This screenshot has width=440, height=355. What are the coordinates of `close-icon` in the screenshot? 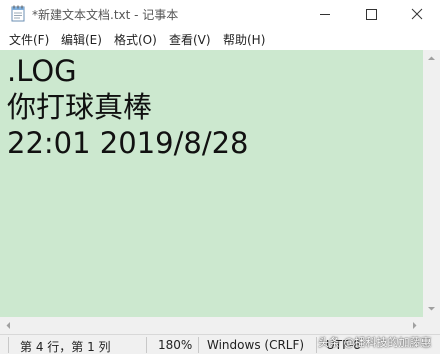 It's located at (417, 14).